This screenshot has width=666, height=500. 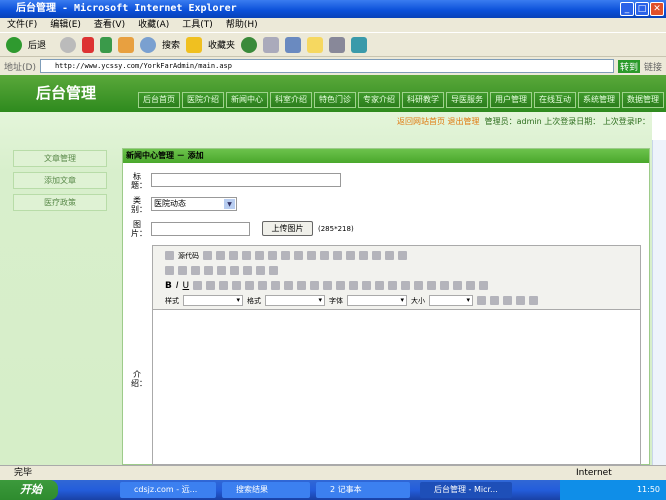 I want to click on nav-tab: 用户管理, so click(x=511, y=100).